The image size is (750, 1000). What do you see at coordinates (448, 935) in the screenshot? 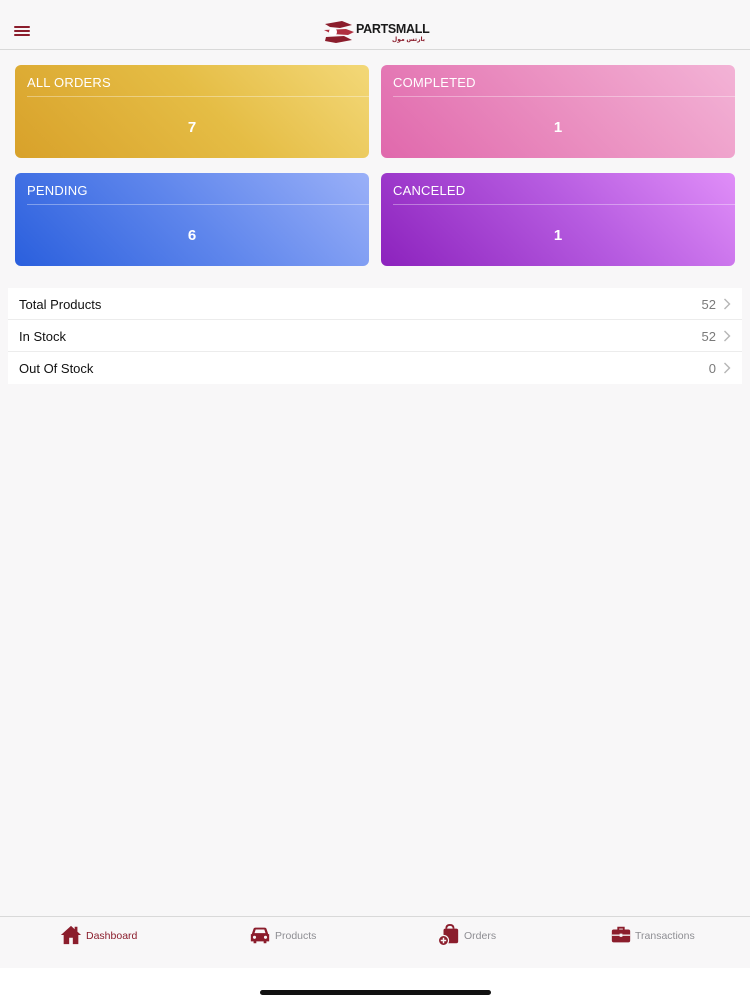
I see `shopping-bag-plus-icon` at bounding box center [448, 935].